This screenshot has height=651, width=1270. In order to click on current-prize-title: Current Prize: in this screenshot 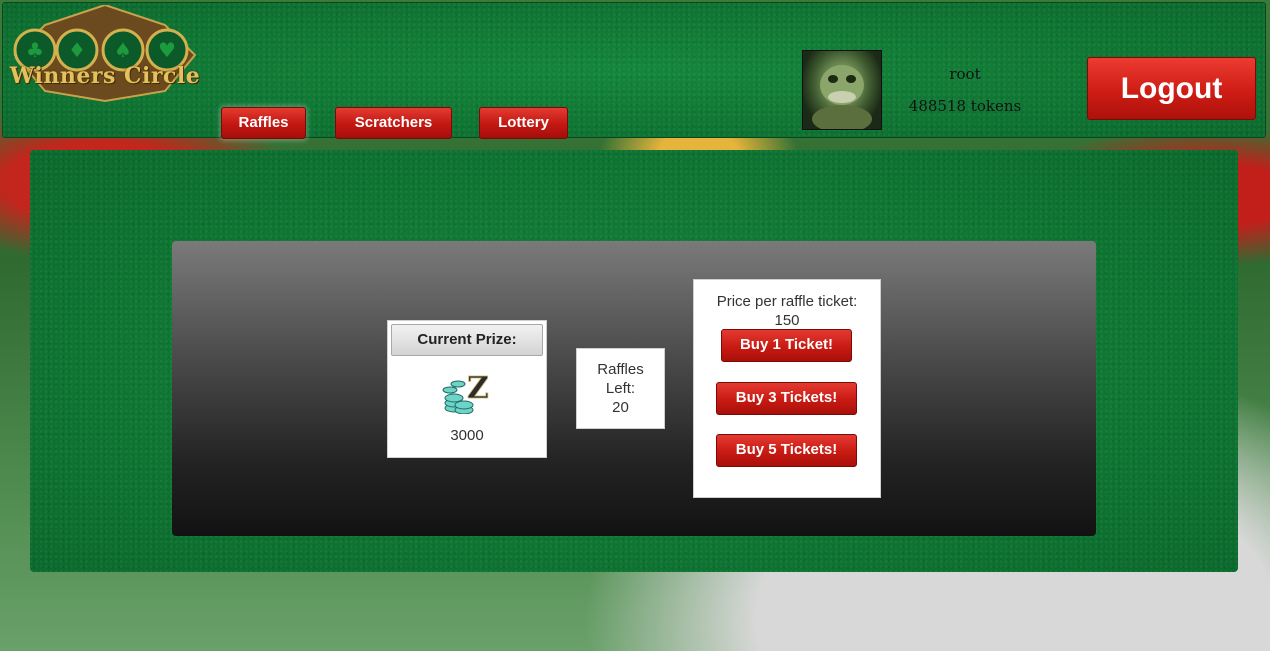, I will do `click(467, 340)`.